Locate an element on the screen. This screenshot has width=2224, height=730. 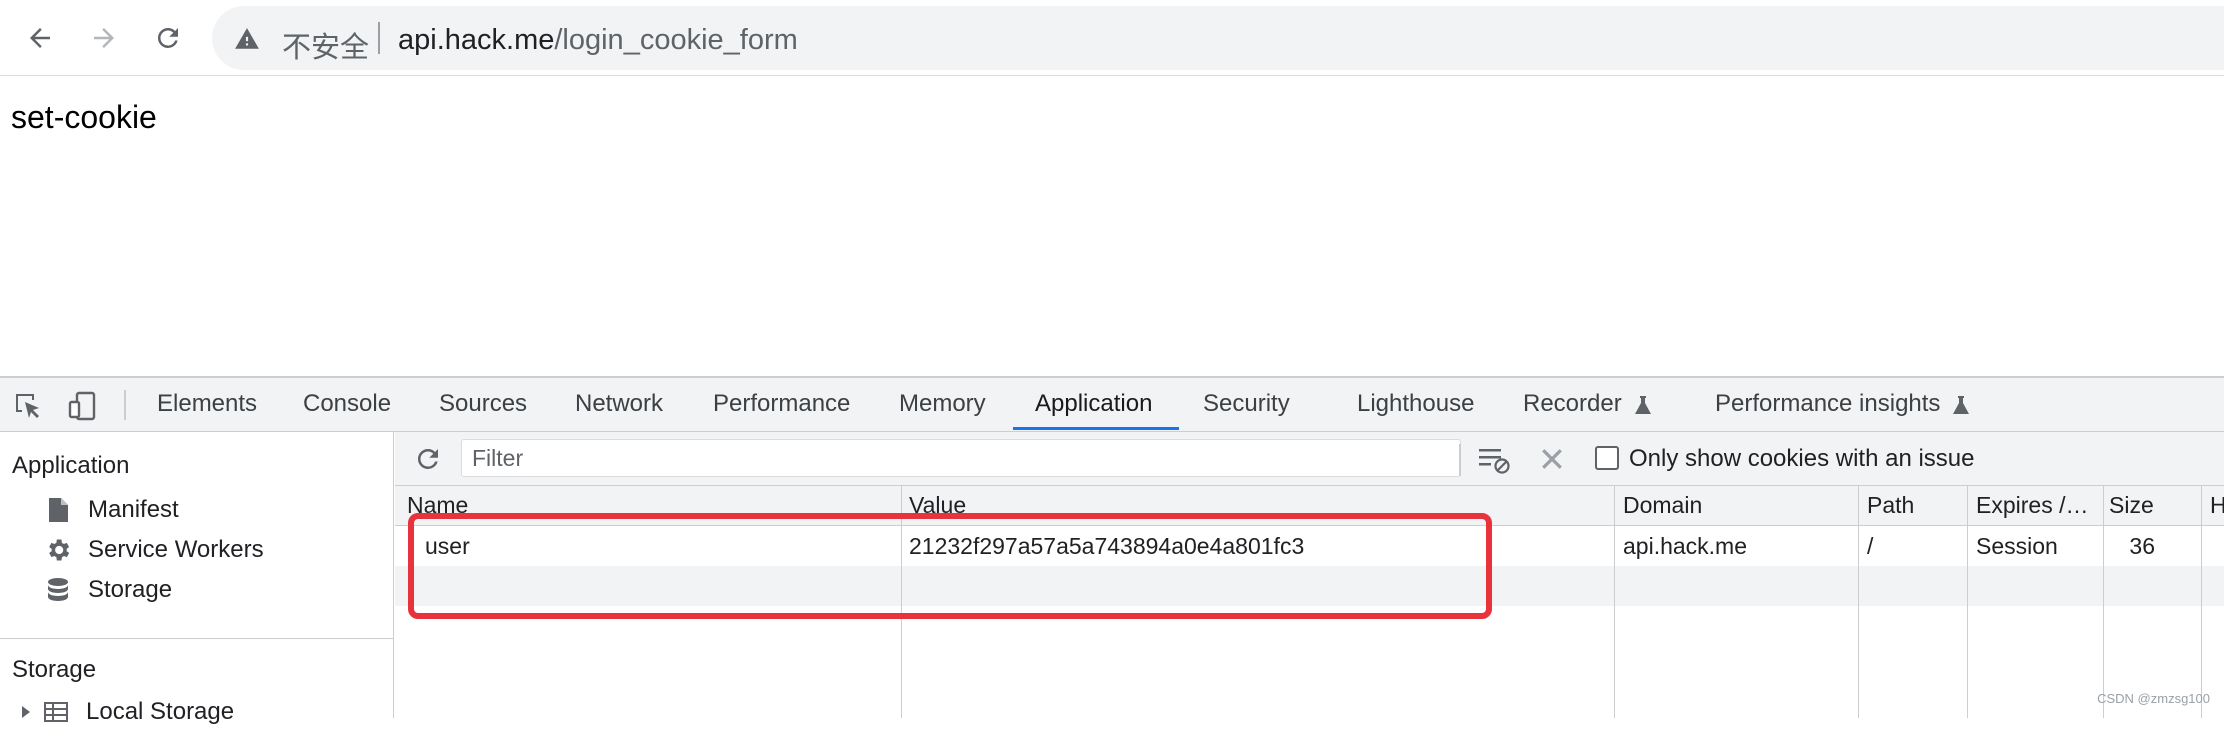
sidebar-heading-storage: Storage is located at coordinates (54, 670).